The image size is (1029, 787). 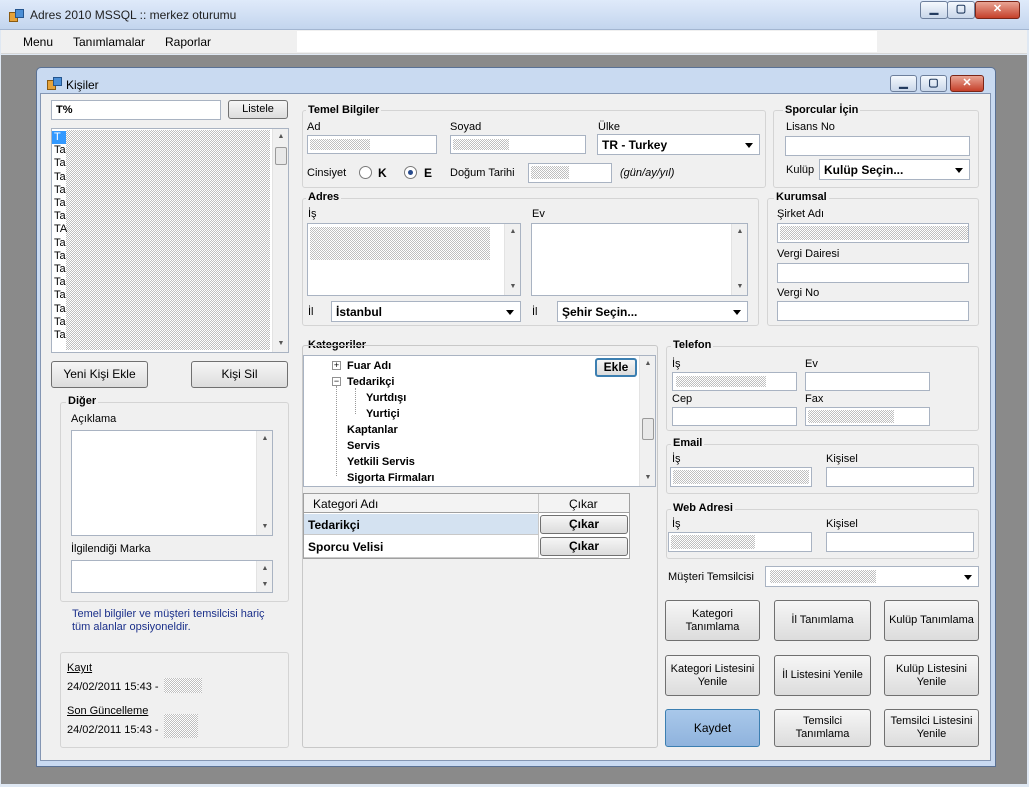 What do you see at coordinates (933, 83) in the screenshot?
I see `child-maximize-icon: ▢` at bounding box center [933, 83].